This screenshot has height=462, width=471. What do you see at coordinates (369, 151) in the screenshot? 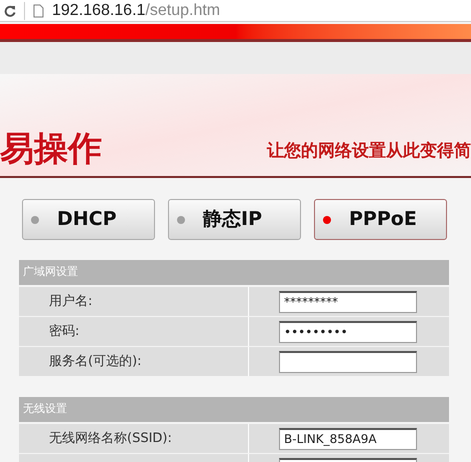
I see `banner-tagline: 让您的网络设置从此变得简` at bounding box center [369, 151].